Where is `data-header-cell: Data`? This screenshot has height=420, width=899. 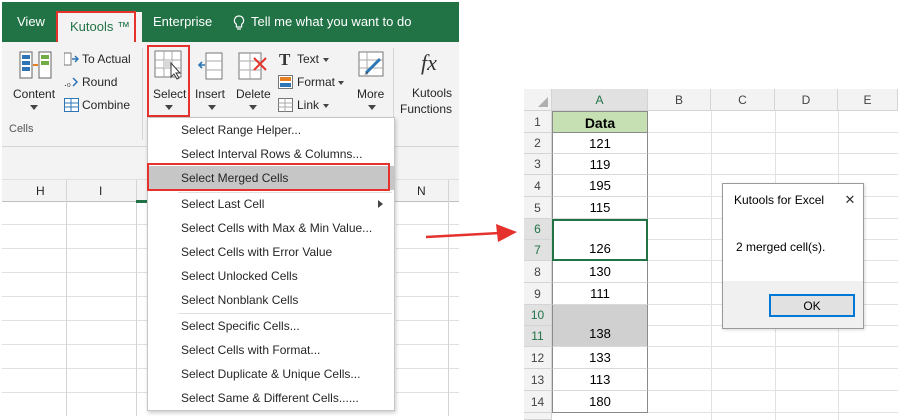 data-header-cell: Data is located at coordinates (600, 122).